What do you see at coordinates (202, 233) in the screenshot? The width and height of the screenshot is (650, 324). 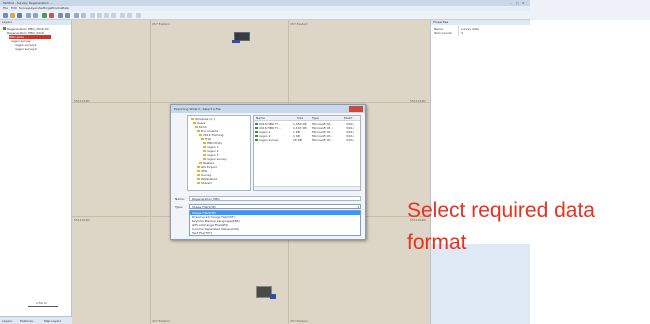 I see `type-option: Text File(TXT)` at bounding box center [202, 233].